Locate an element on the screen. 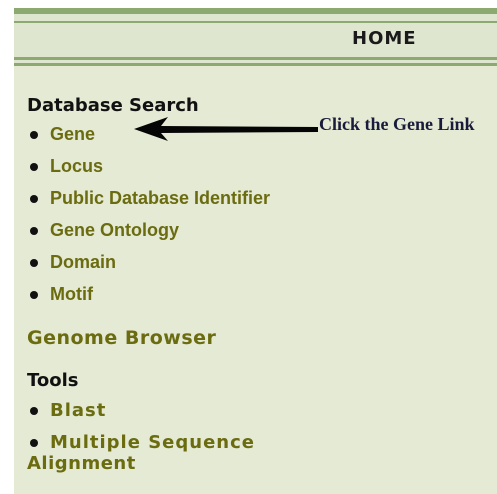  callout-text: Click the Gene Link is located at coordinates (397, 124).